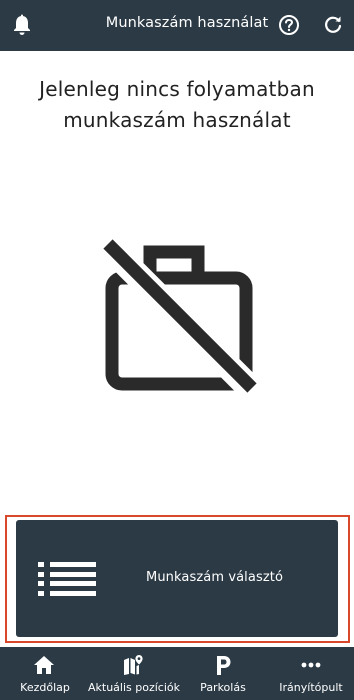 The width and height of the screenshot is (354, 700). I want to click on nav-item-dashboard: Irányítópult, so click(311, 673).